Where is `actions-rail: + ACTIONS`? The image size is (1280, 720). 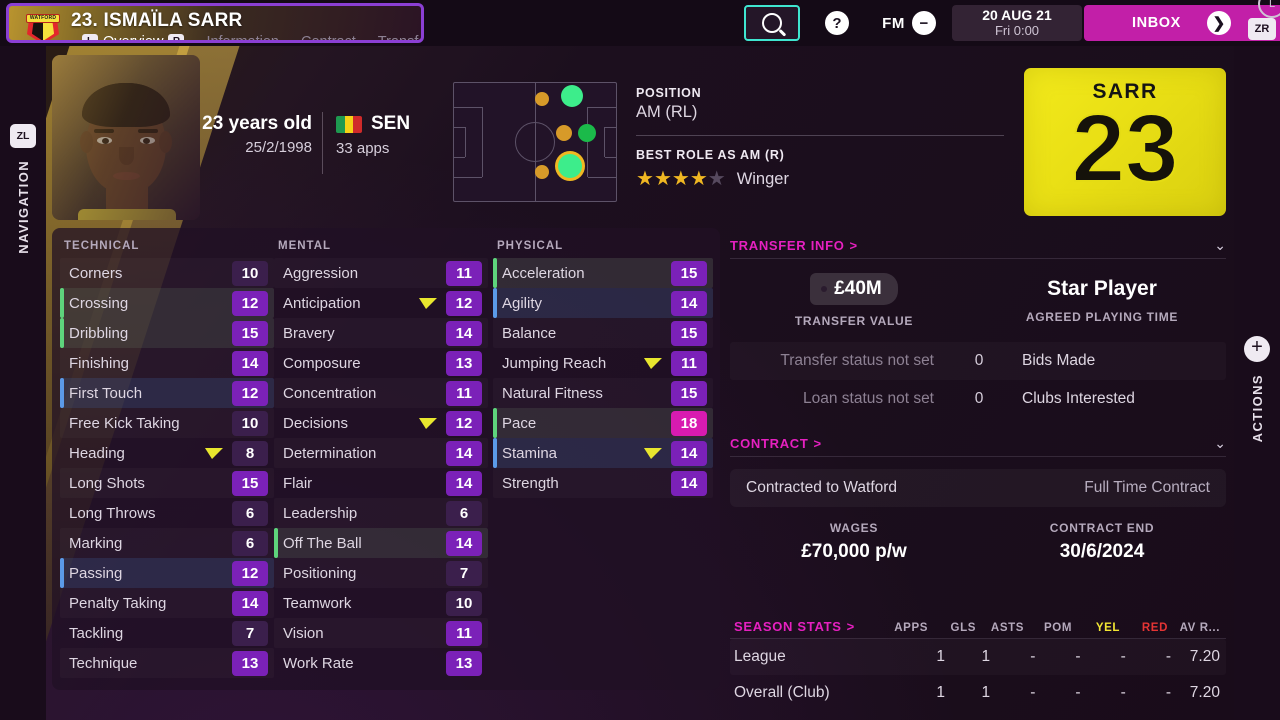
actions-rail: + ACTIONS is located at coordinates (1257, 383).